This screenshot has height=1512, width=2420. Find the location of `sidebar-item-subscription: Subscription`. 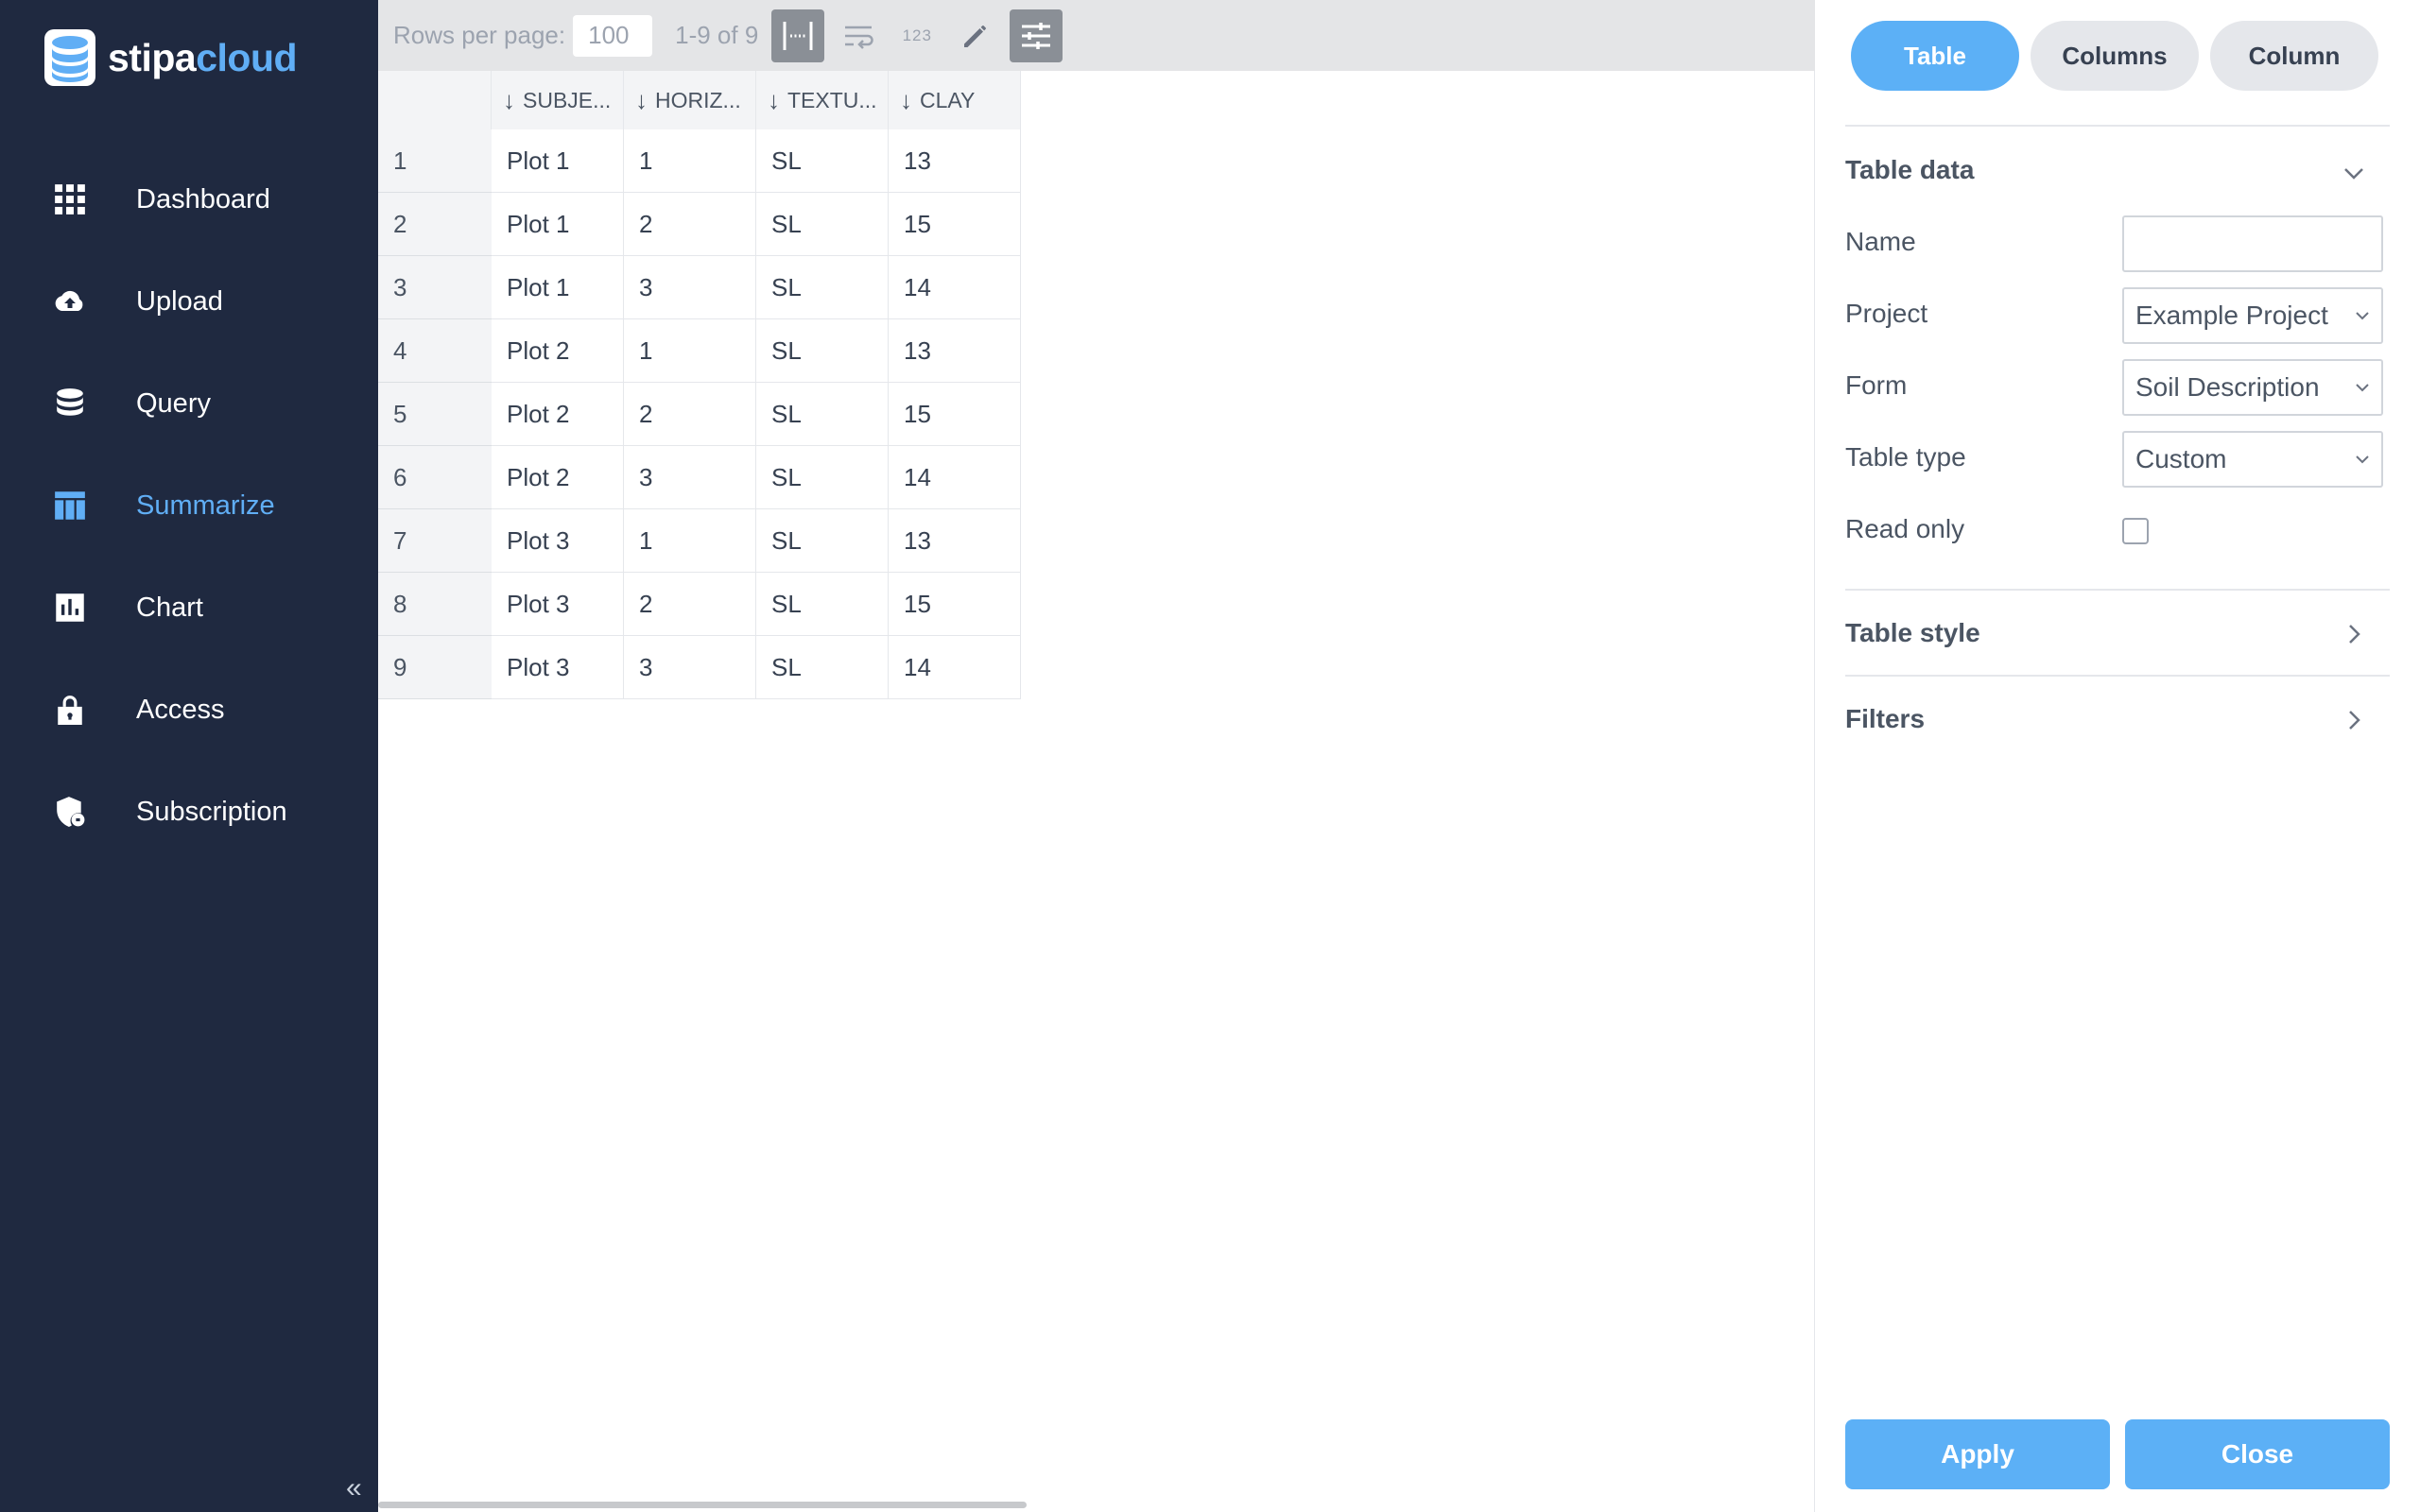

sidebar-item-subscription: Subscription is located at coordinates (189, 812).